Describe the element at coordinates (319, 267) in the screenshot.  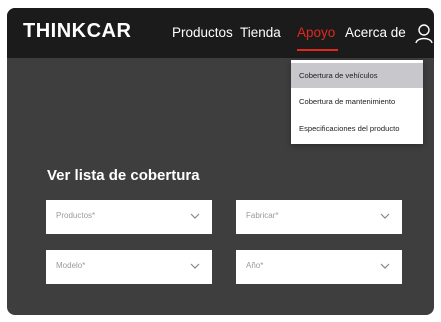
I see `anio-select: Año*` at that location.